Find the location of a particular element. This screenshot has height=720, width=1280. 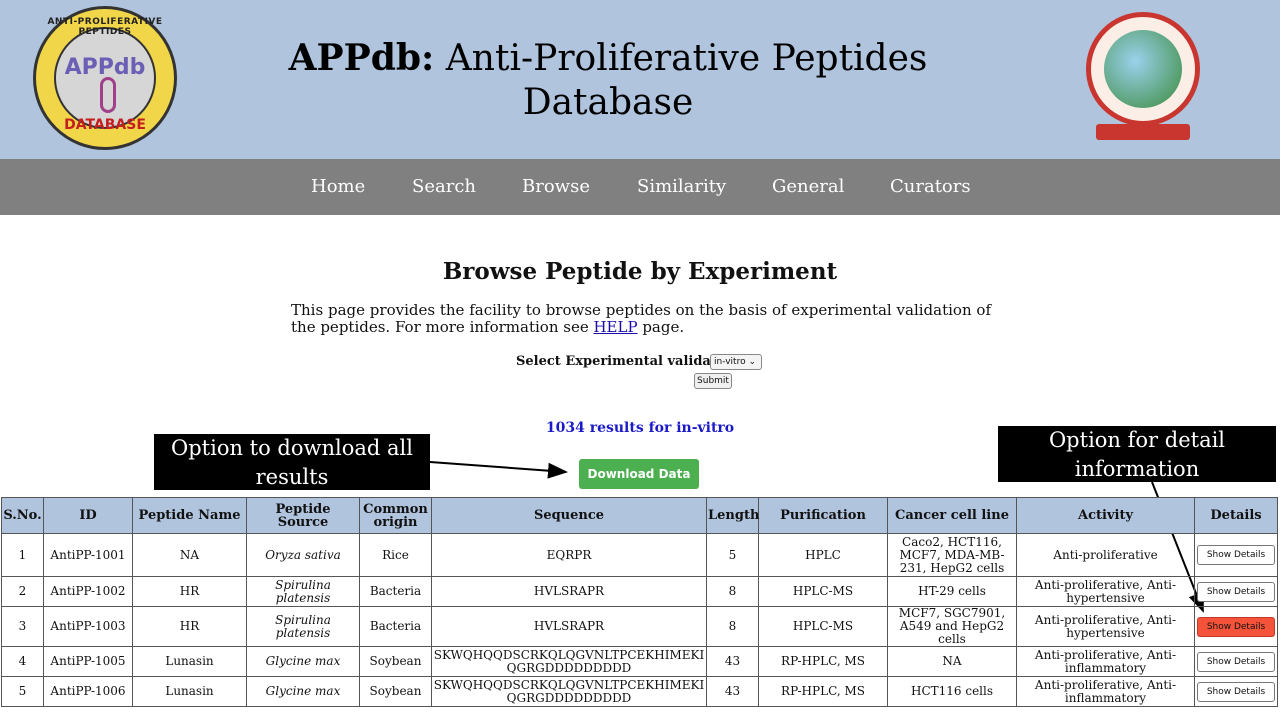

col-header-activity: Activity is located at coordinates (1105, 515).